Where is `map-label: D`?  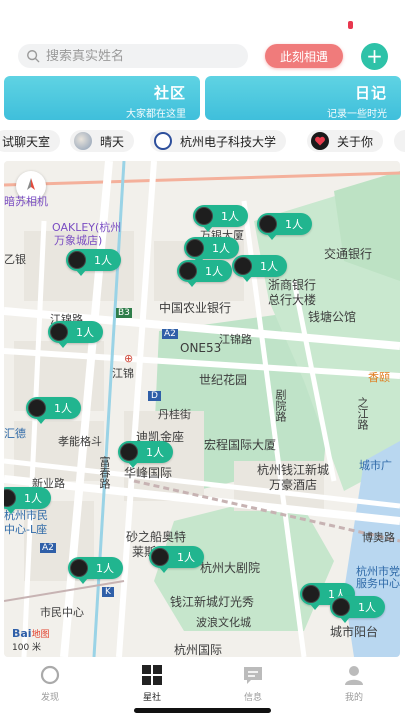 map-label: D is located at coordinates (154, 396).